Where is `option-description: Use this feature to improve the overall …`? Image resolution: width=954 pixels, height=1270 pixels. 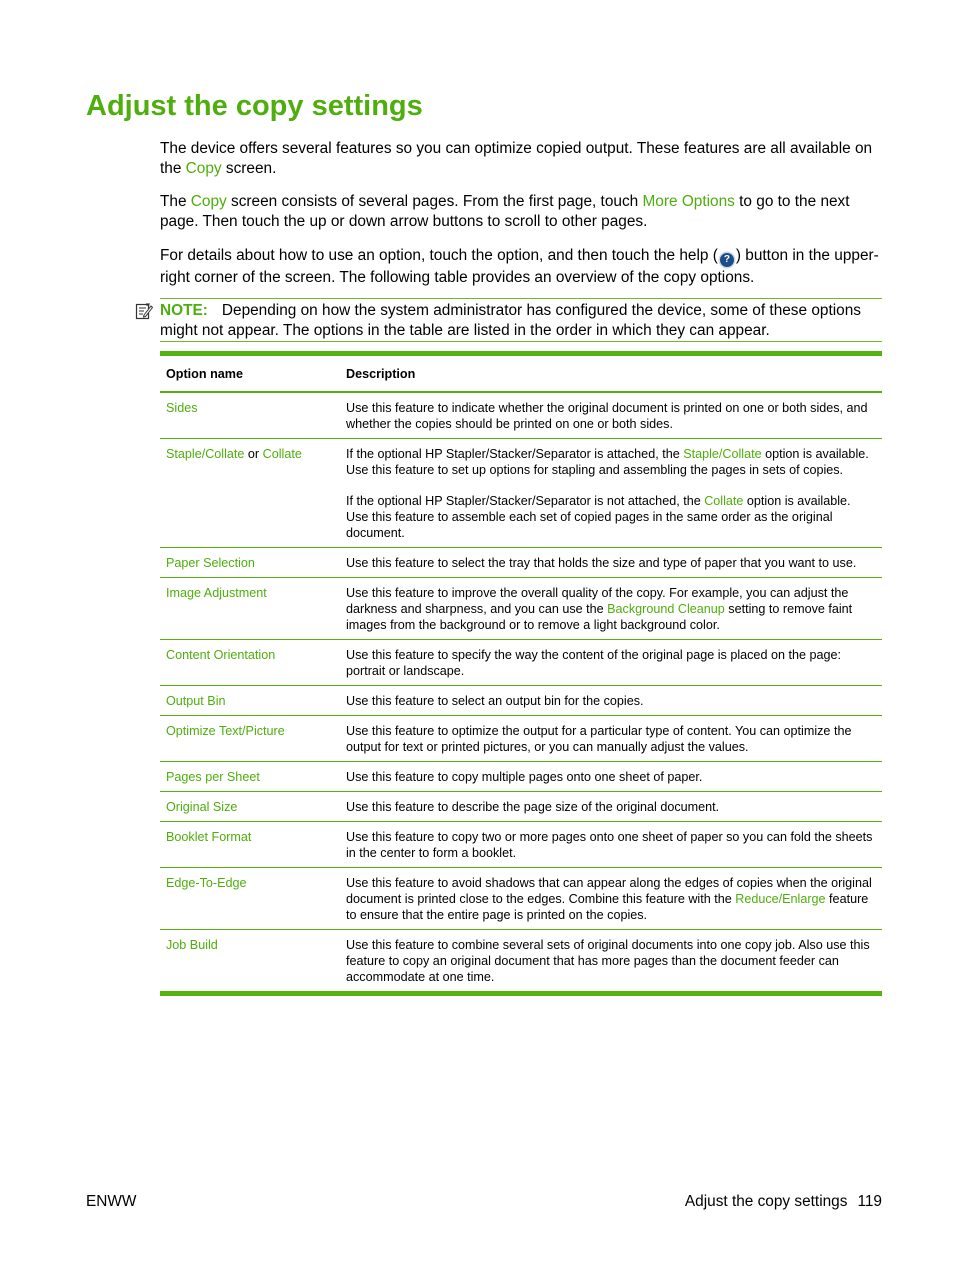 option-description: Use this feature to improve the overall … is located at coordinates (611, 608).